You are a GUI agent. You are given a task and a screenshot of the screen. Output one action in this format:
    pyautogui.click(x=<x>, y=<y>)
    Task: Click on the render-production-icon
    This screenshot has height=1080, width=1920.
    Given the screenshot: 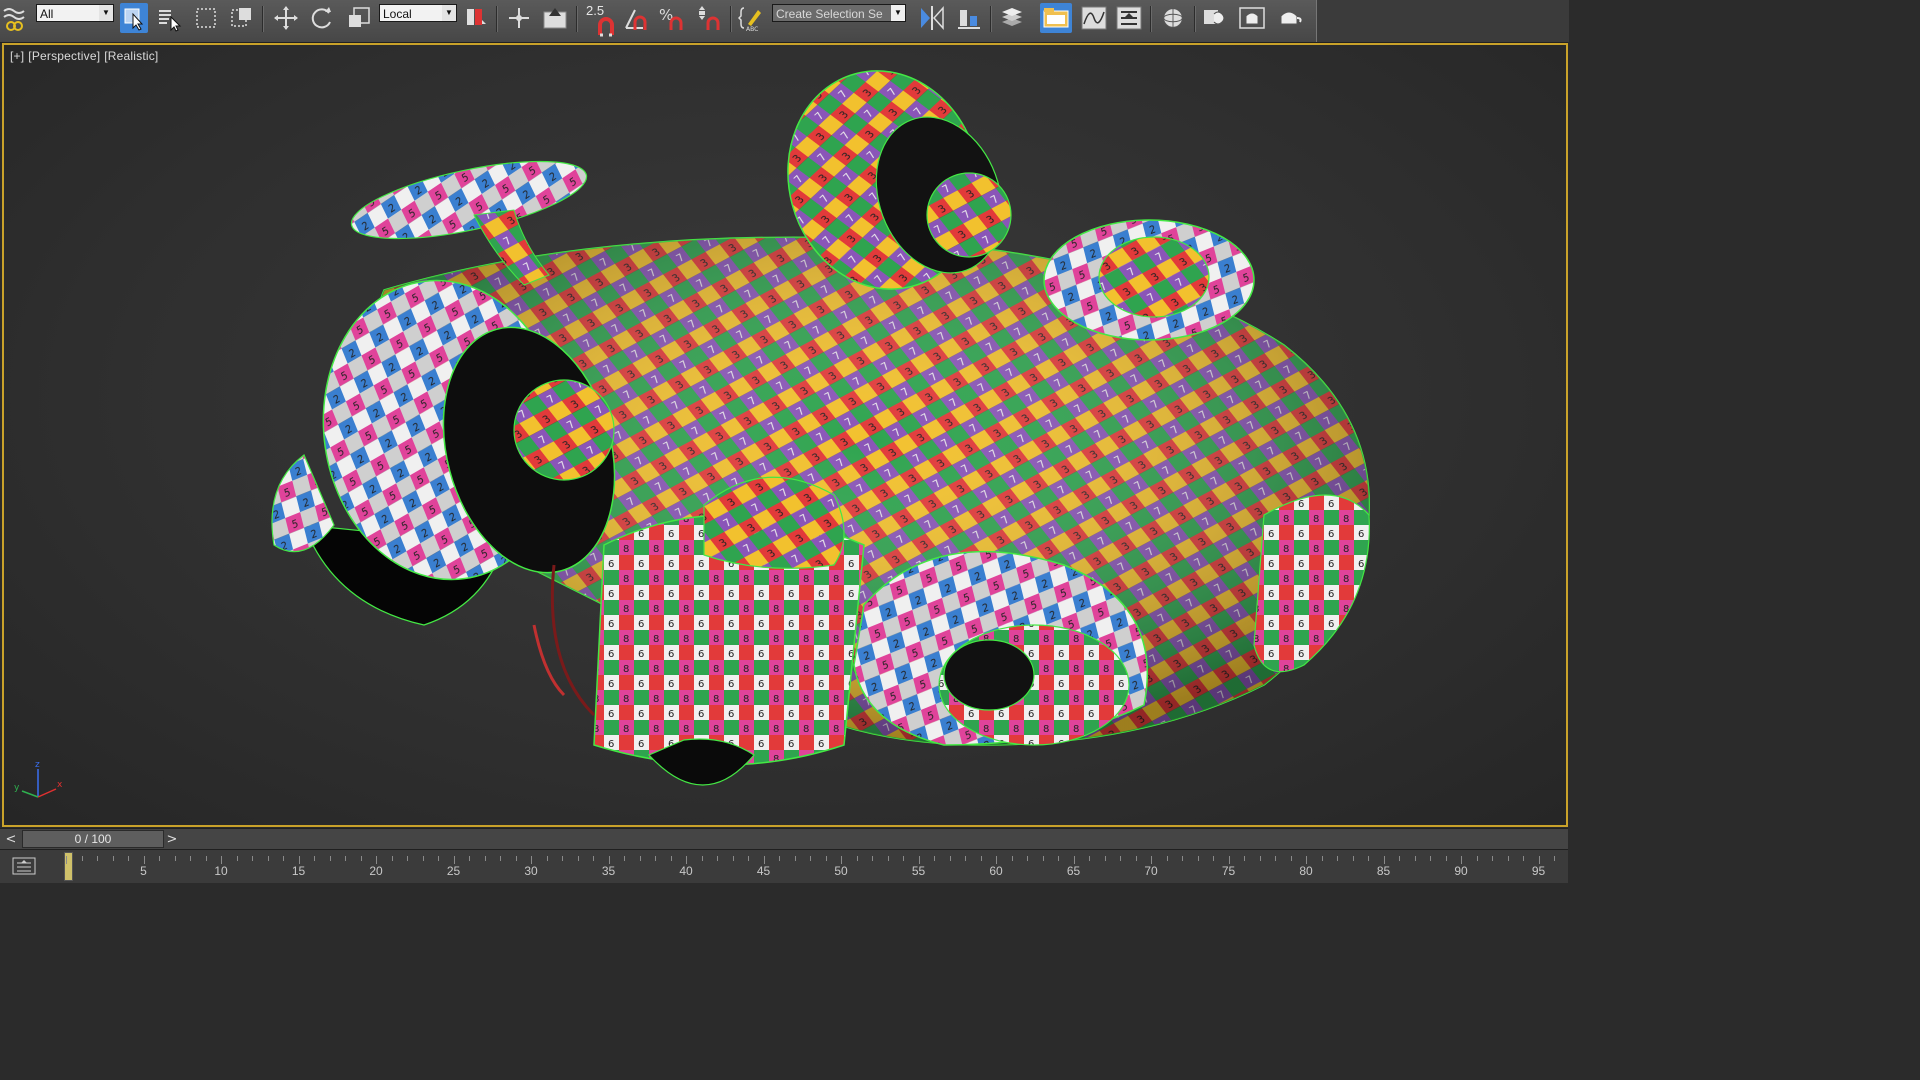 What is the action you would take?
    pyautogui.click(x=1289, y=18)
    